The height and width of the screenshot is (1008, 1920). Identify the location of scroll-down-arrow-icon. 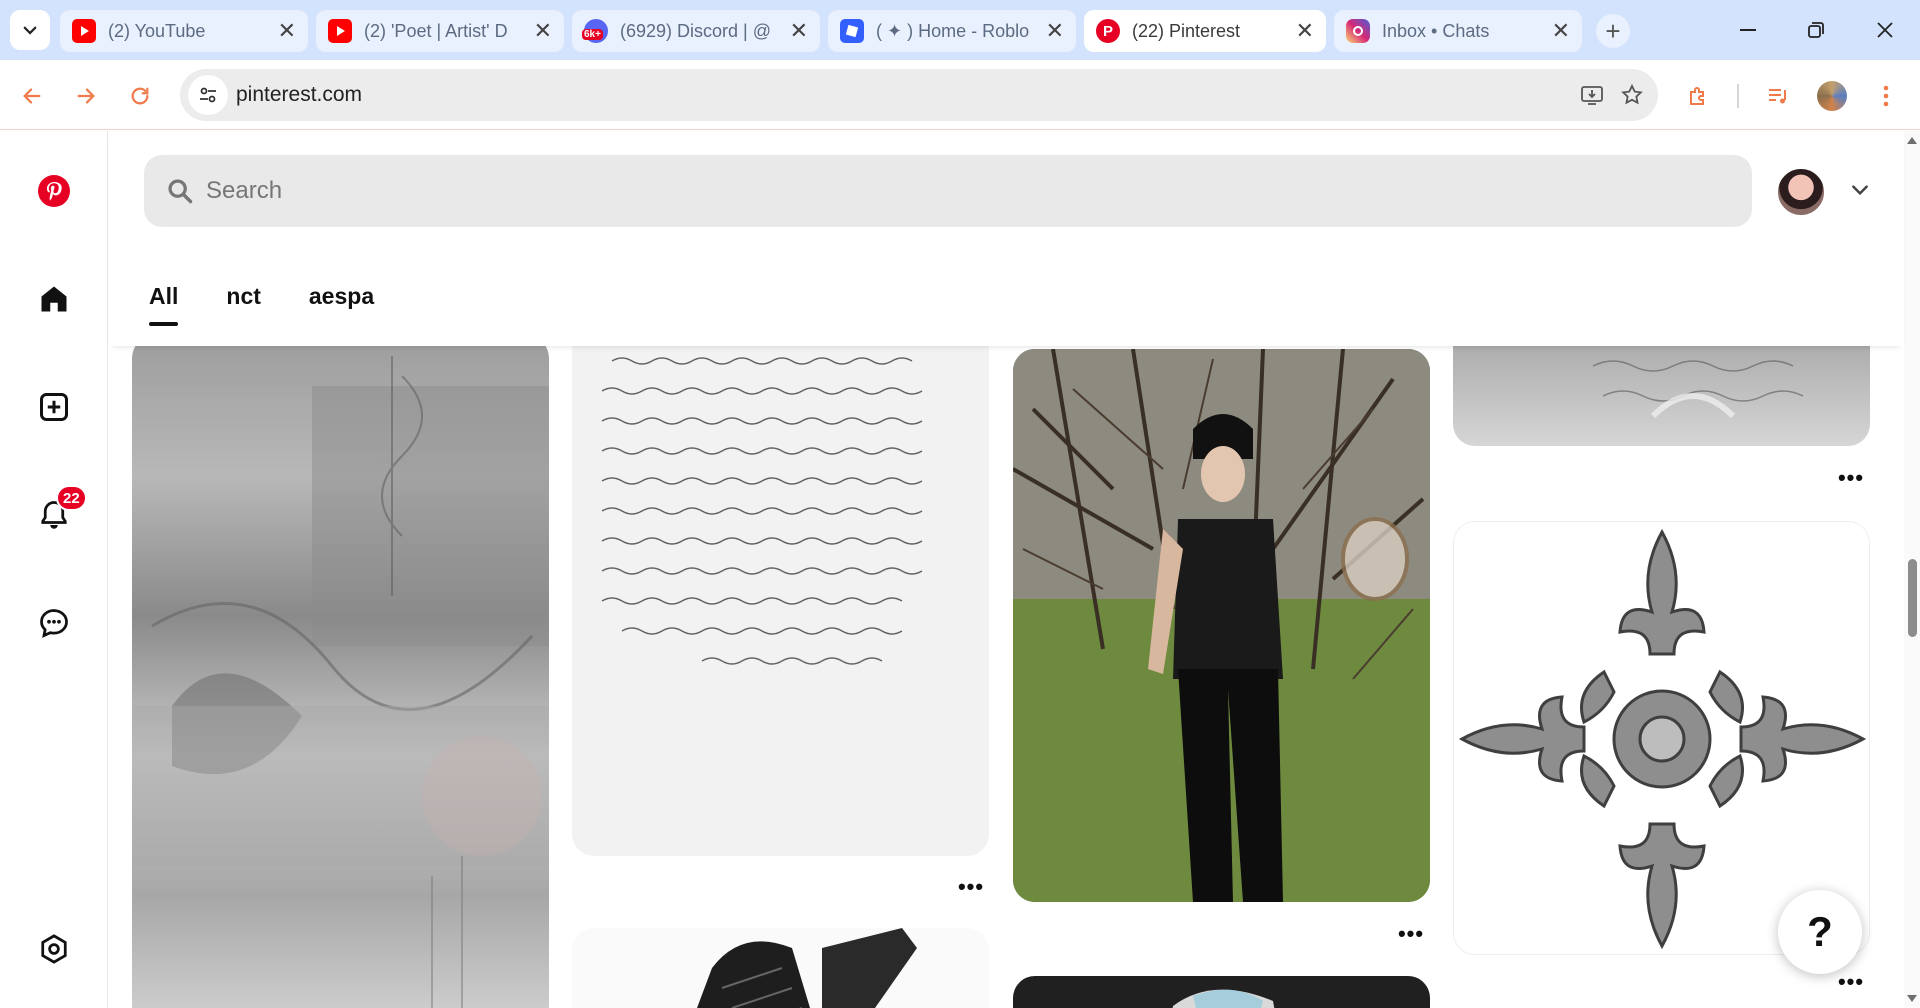
(1912, 998).